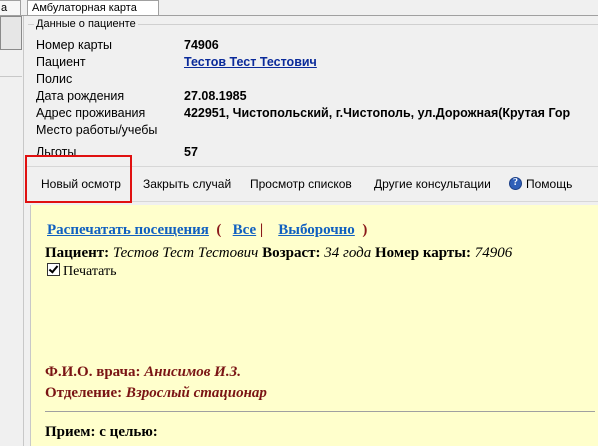 The width and height of the screenshot is (598, 446). Describe the element at coordinates (12, 231) in the screenshot. I see `left-sidebar` at that location.